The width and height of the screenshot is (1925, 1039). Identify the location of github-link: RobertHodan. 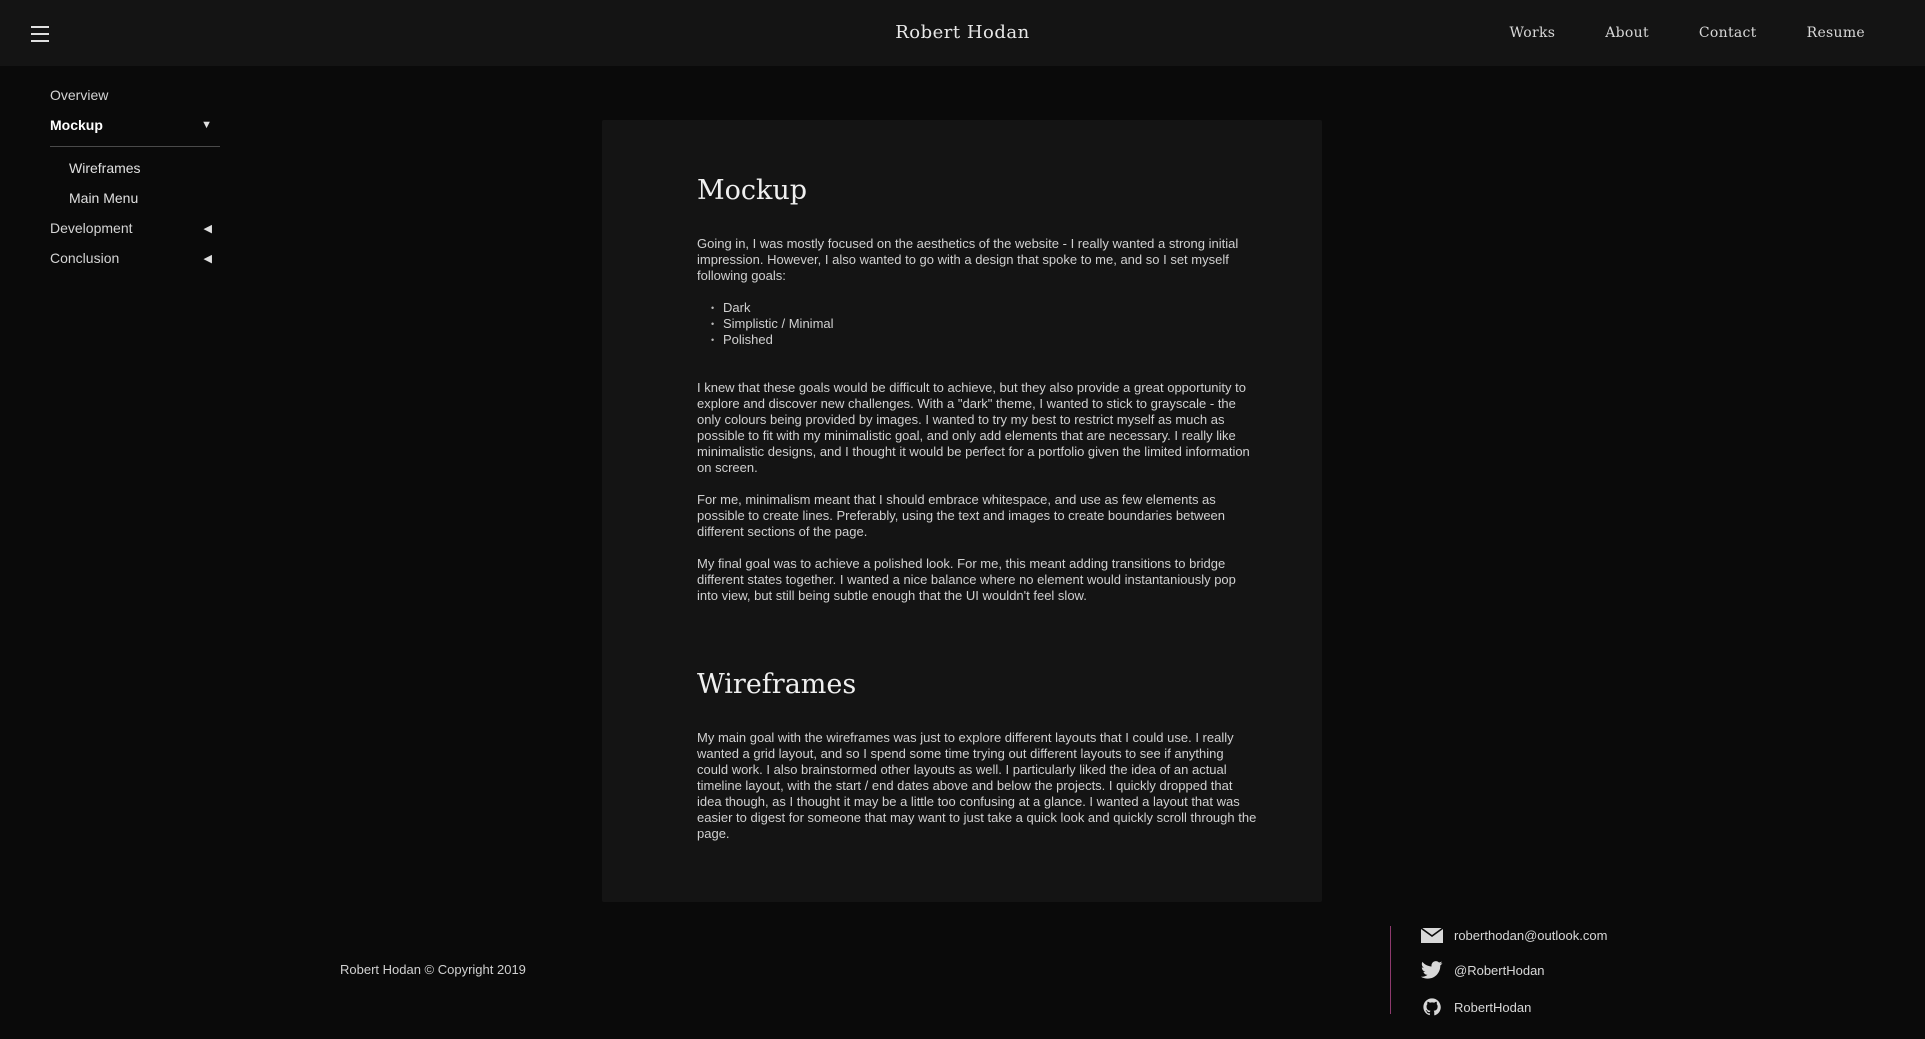
(1476, 1007).